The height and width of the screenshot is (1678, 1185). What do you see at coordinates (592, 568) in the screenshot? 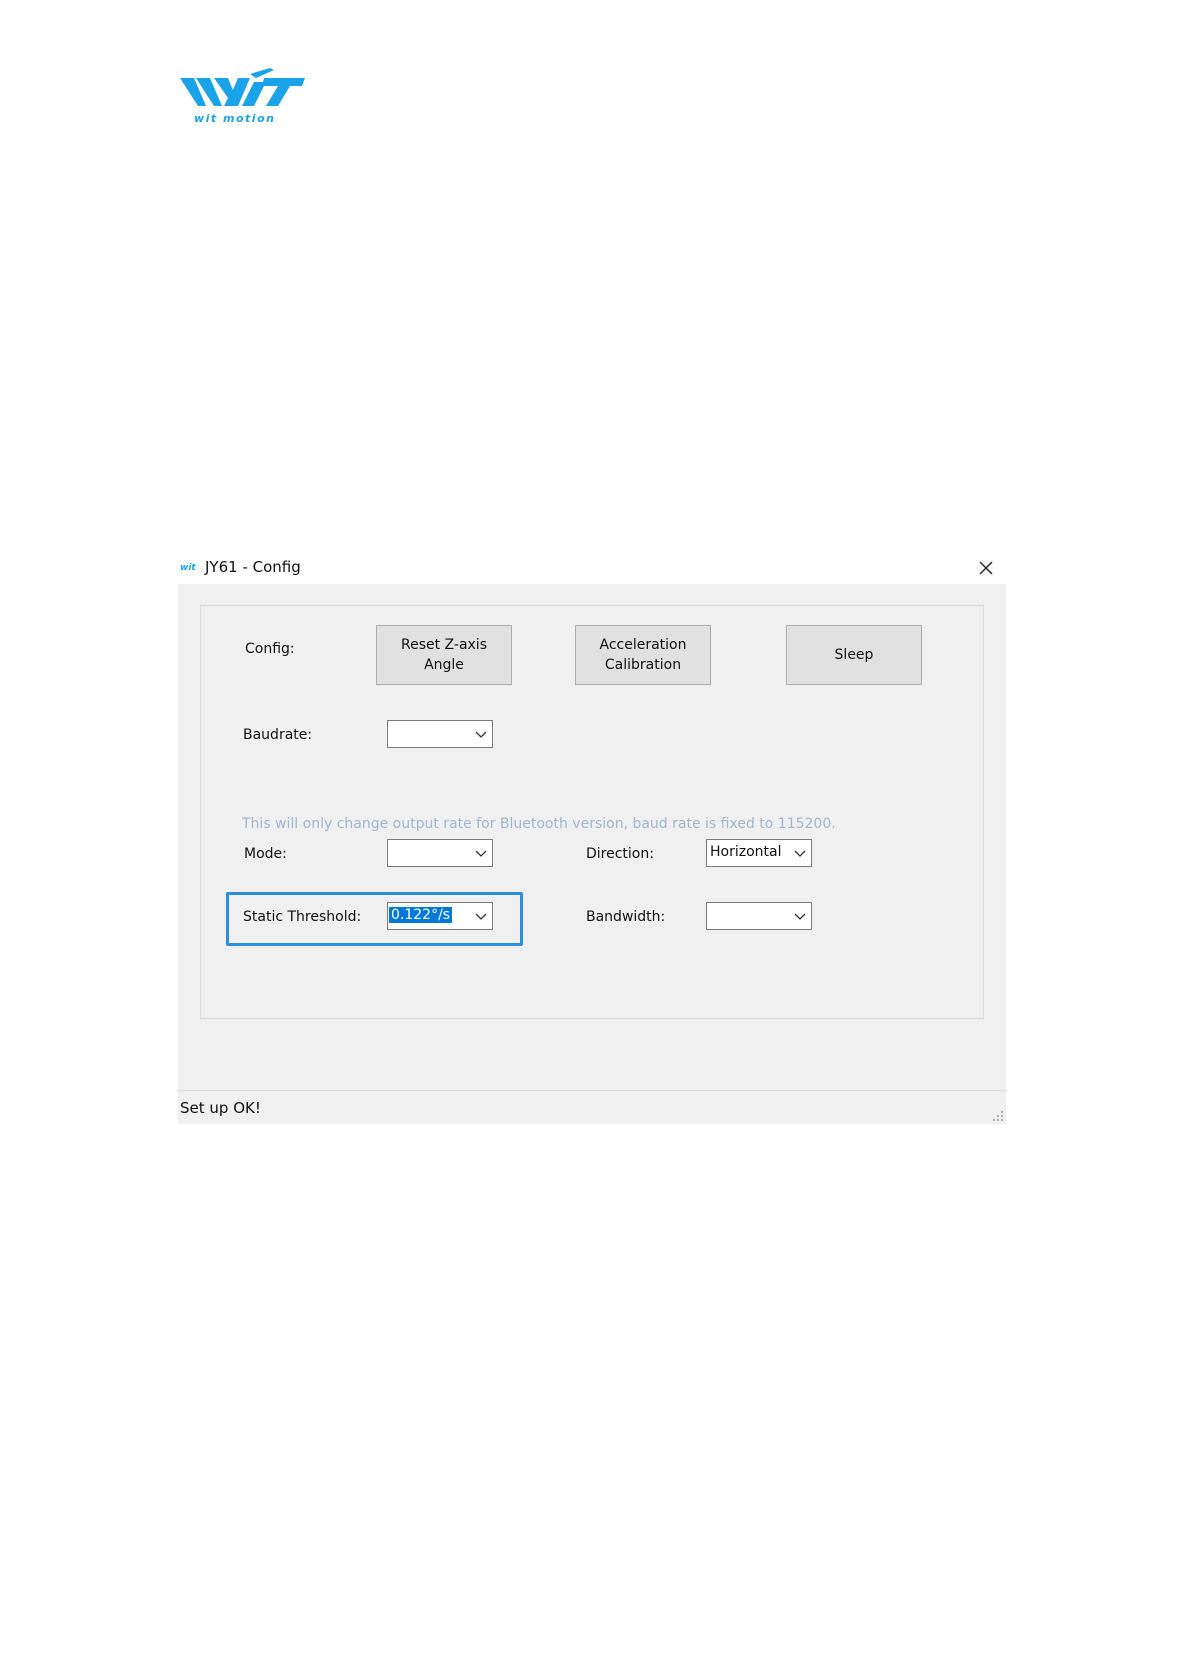
I see `title-bar: wit JY61 - Config` at bounding box center [592, 568].